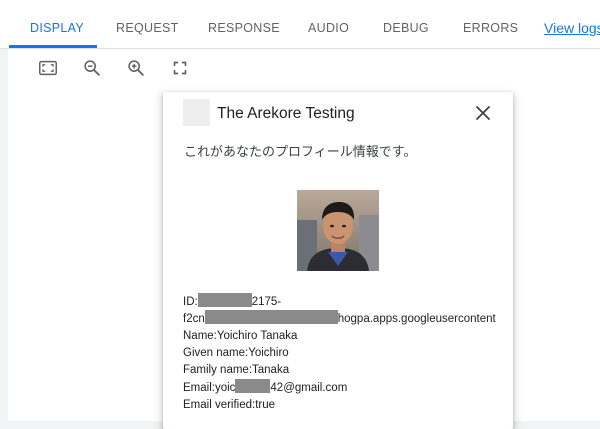  Describe the element at coordinates (572, 28) in the screenshot. I see `view-logs-link: View logs` at that location.